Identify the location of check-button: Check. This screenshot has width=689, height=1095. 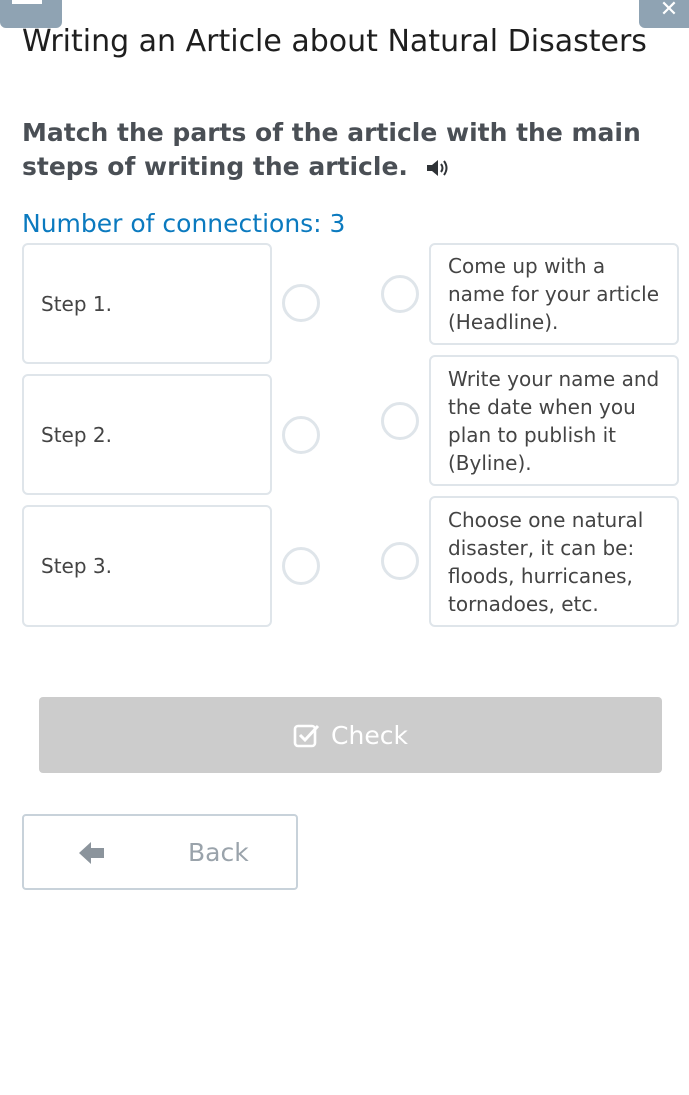
(350, 735).